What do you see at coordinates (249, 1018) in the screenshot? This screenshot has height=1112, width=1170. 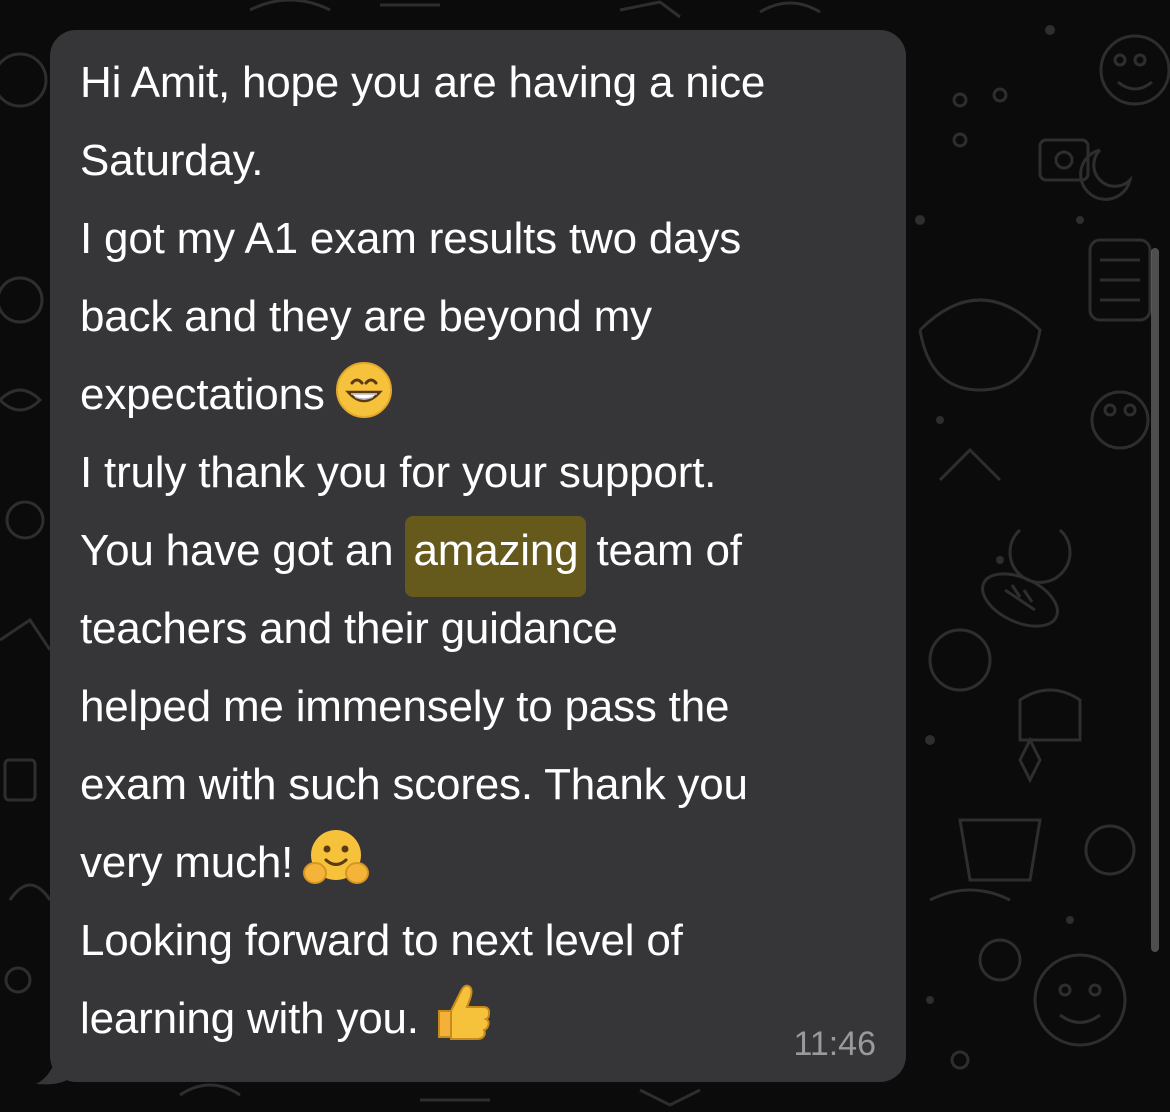 I see `message-line: learning with you.` at bounding box center [249, 1018].